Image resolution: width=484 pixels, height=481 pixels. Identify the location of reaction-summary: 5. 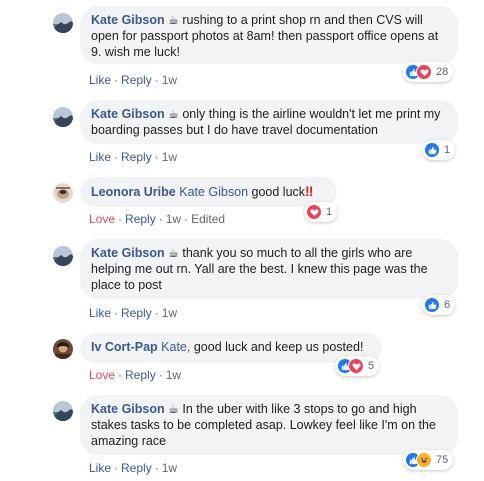
(357, 366).